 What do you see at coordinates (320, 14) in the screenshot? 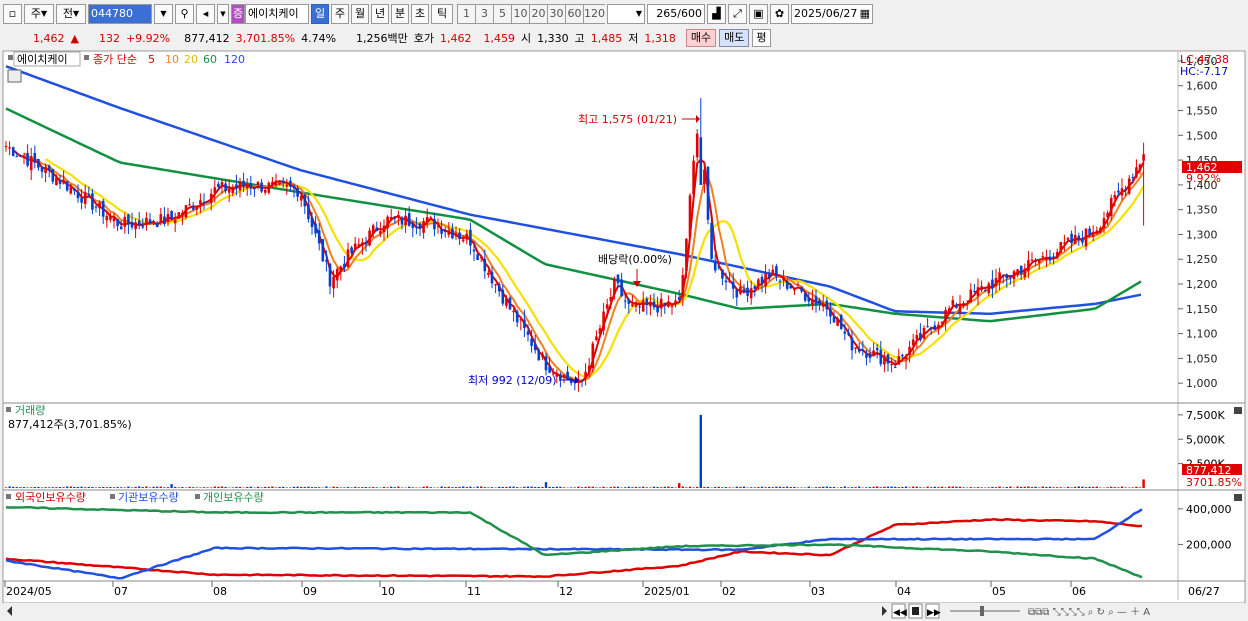
I see `tab-day: 일` at bounding box center [320, 14].